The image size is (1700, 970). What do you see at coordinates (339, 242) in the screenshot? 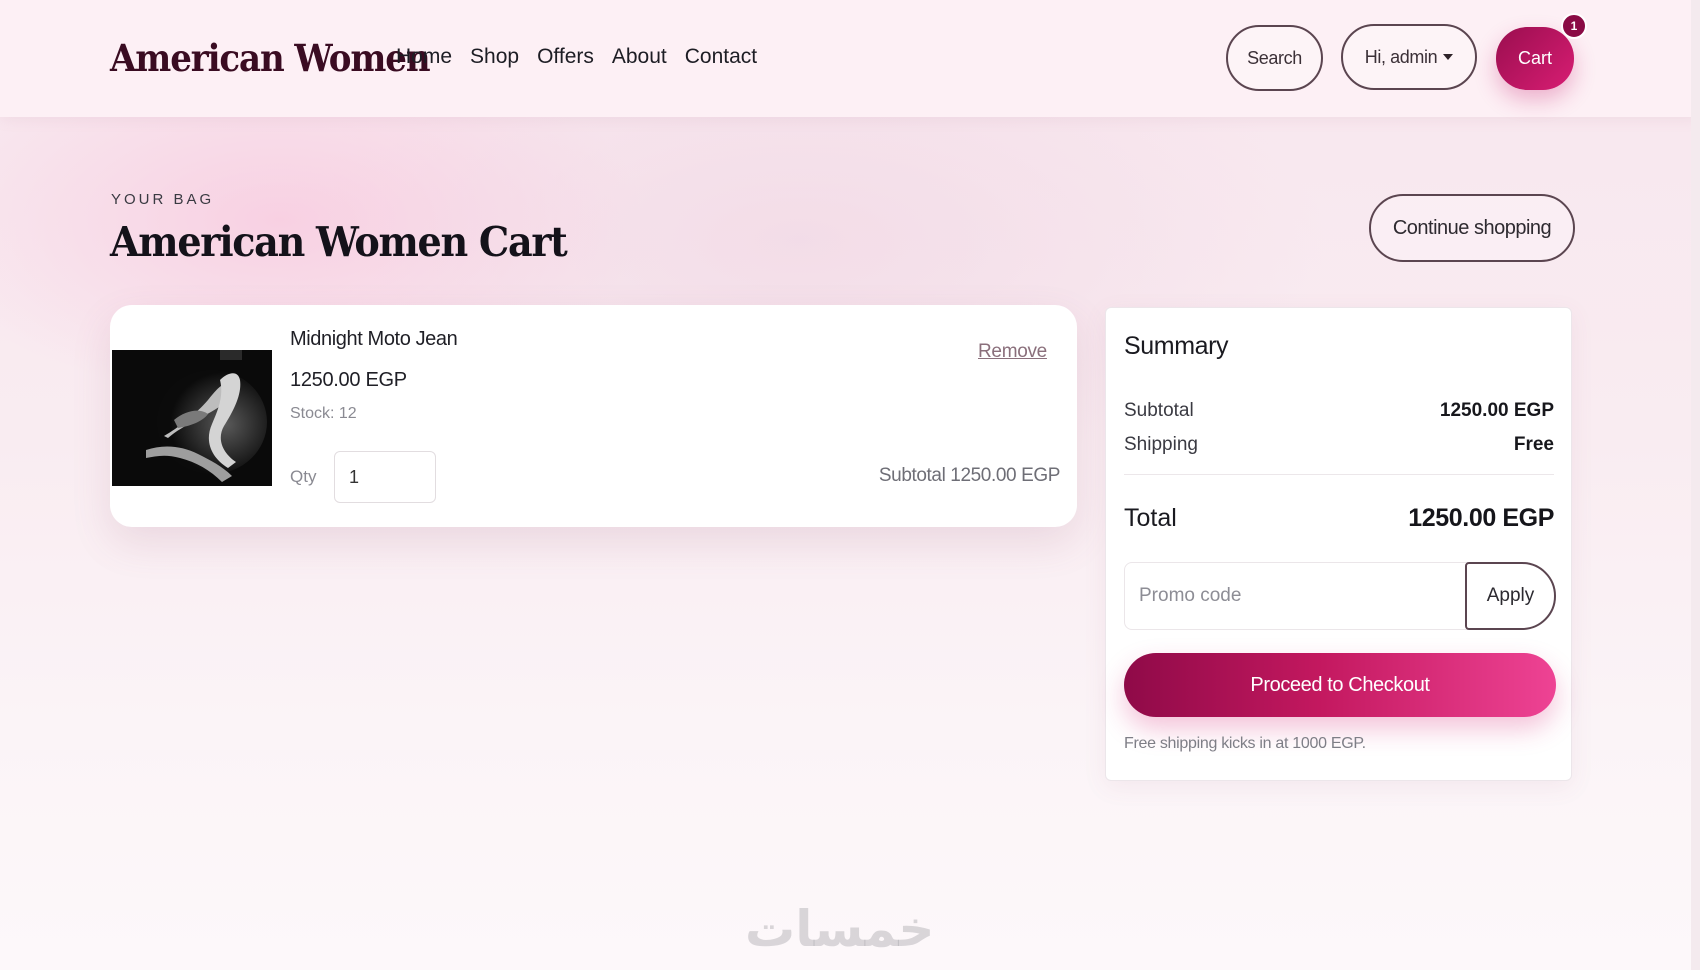
I see `page-title: American Women Cart` at bounding box center [339, 242].